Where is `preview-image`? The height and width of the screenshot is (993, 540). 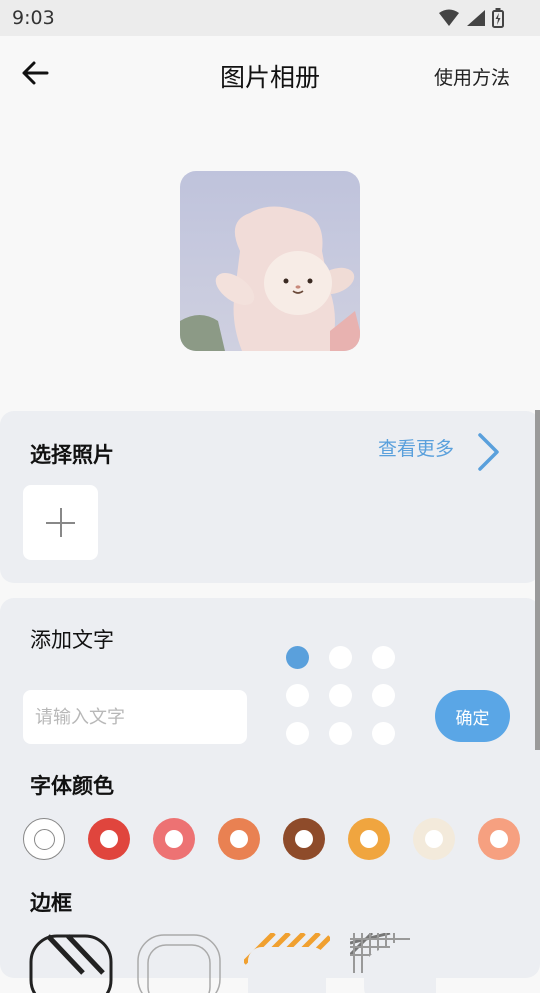
preview-image is located at coordinates (270, 261).